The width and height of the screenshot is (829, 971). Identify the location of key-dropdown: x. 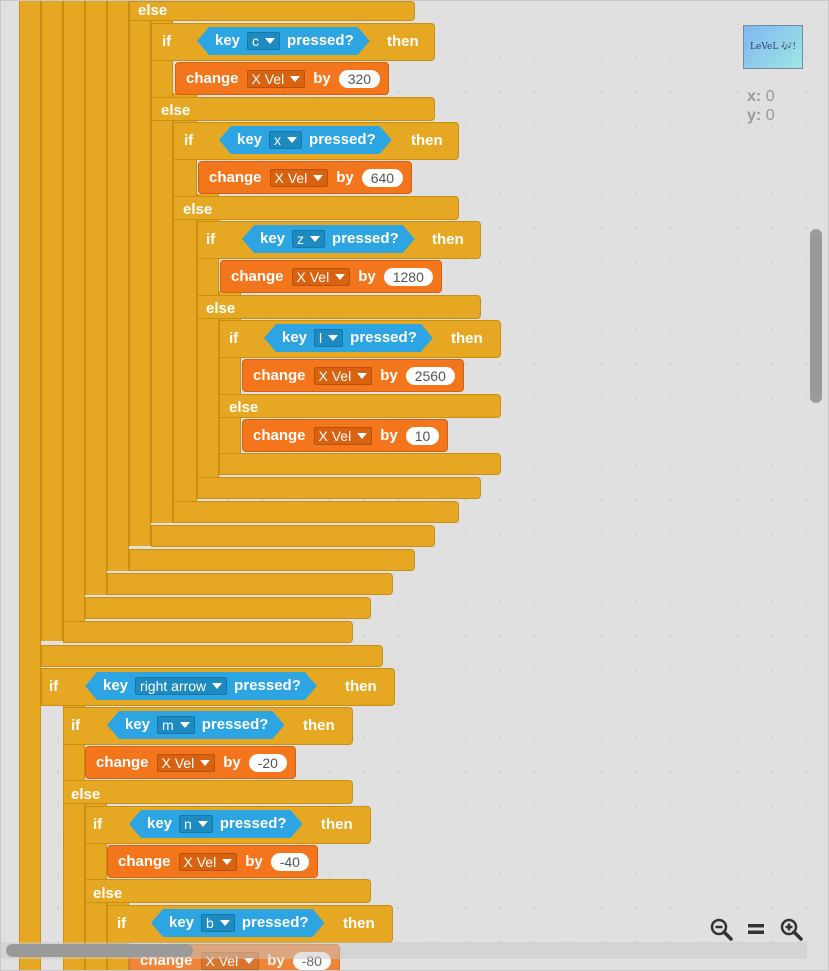
(285, 140).